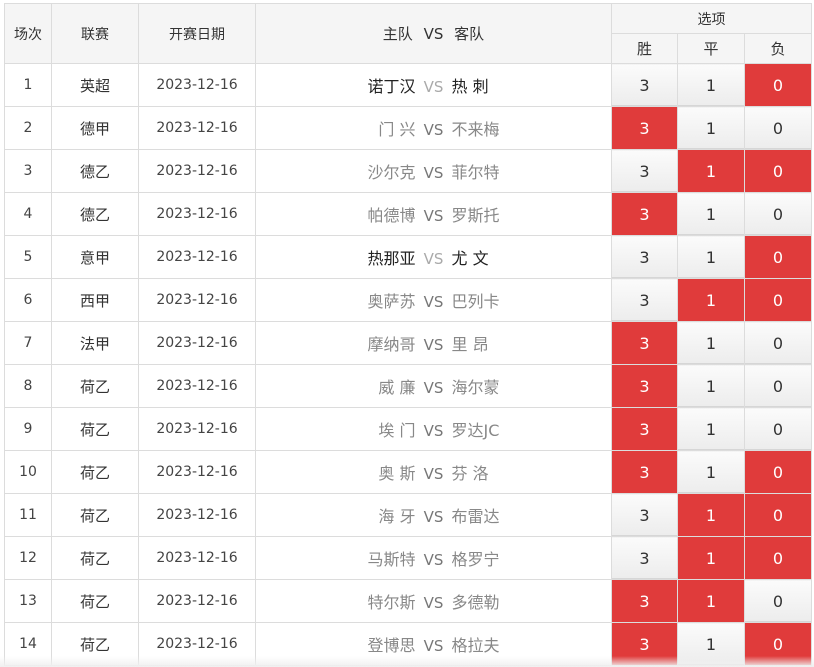 This screenshot has width=814, height=667. I want to click on home-team: 门 兴, so click(397, 129).